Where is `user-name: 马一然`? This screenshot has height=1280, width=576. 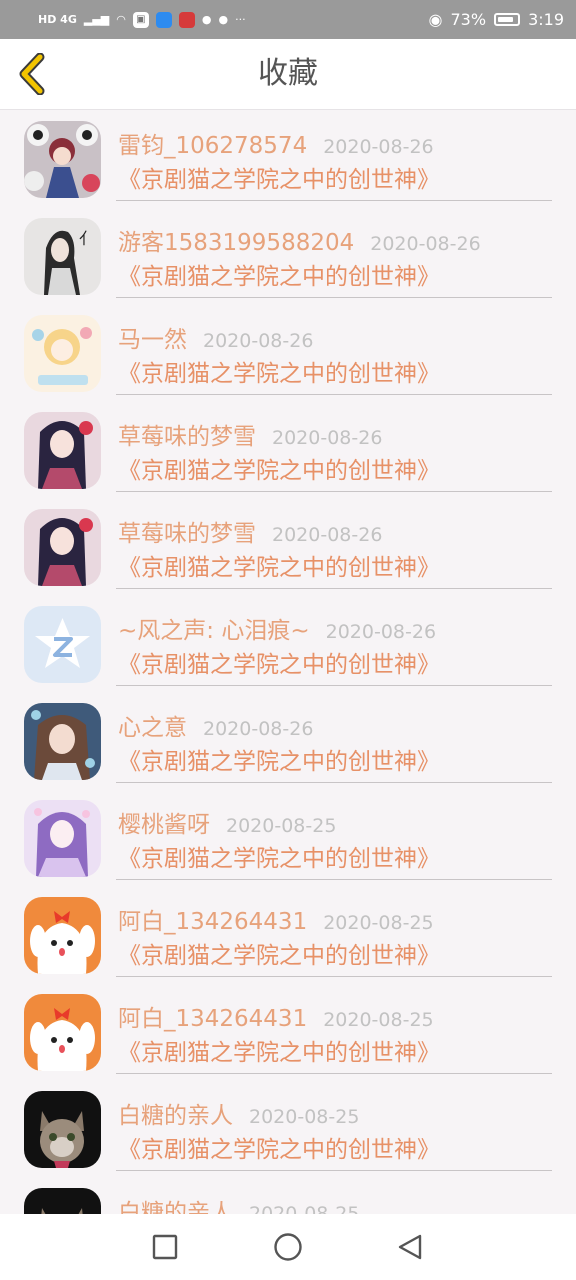
user-name: 马一然 is located at coordinates (152, 340).